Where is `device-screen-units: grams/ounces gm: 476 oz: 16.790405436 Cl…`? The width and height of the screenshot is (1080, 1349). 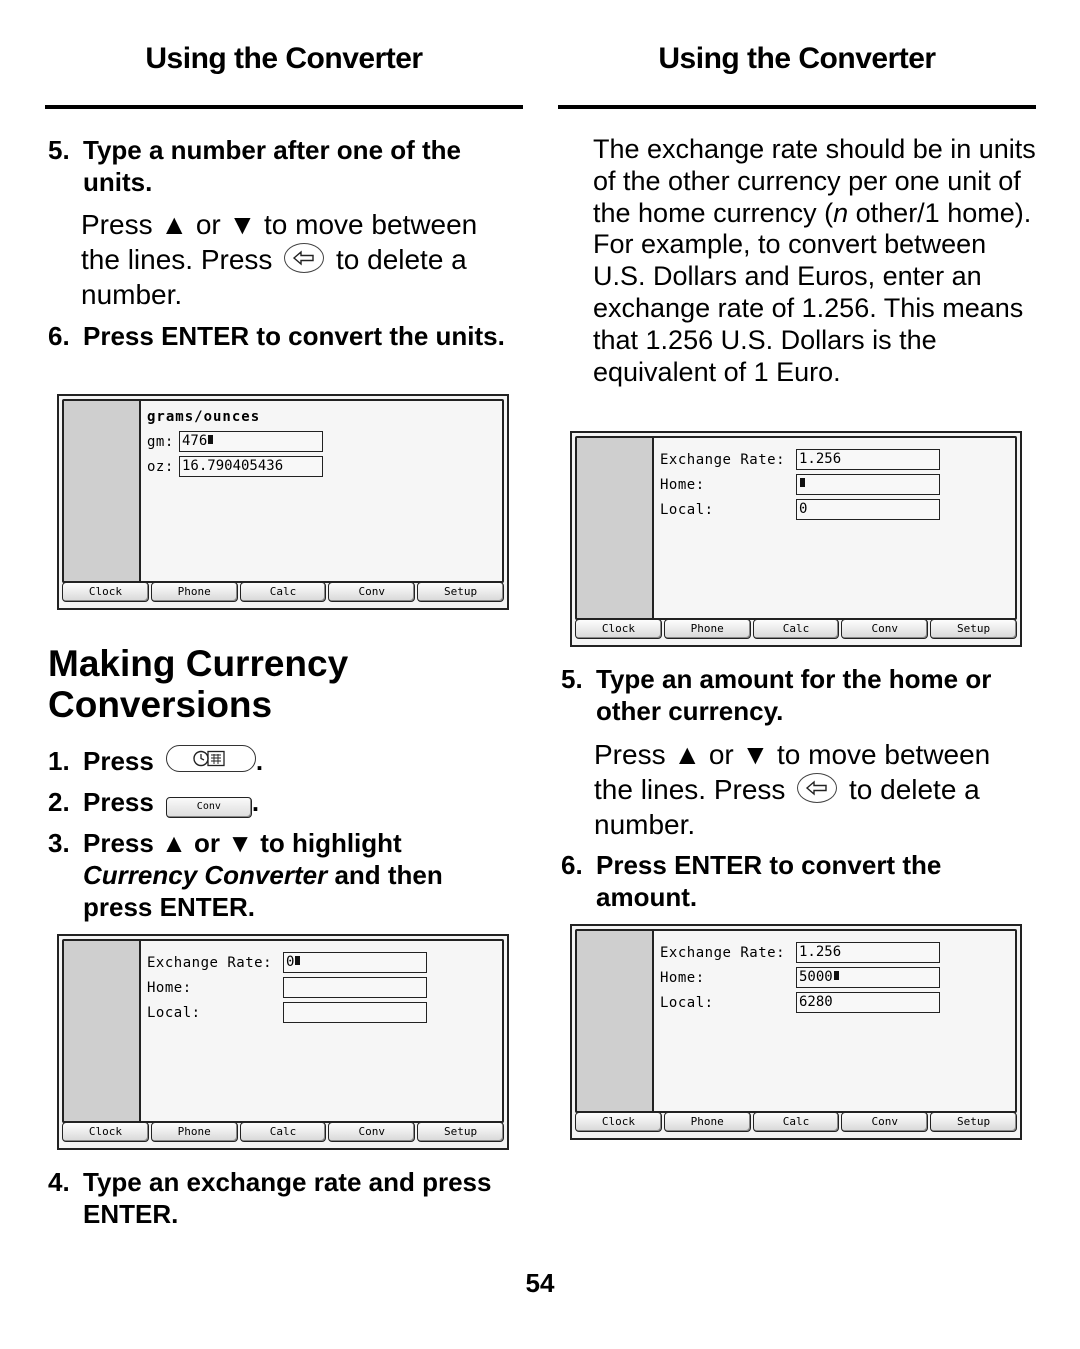 device-screen-units: grams/ounces gm: 476 oz: 16.790405436 Cl… is located at coordinates (283, 502).